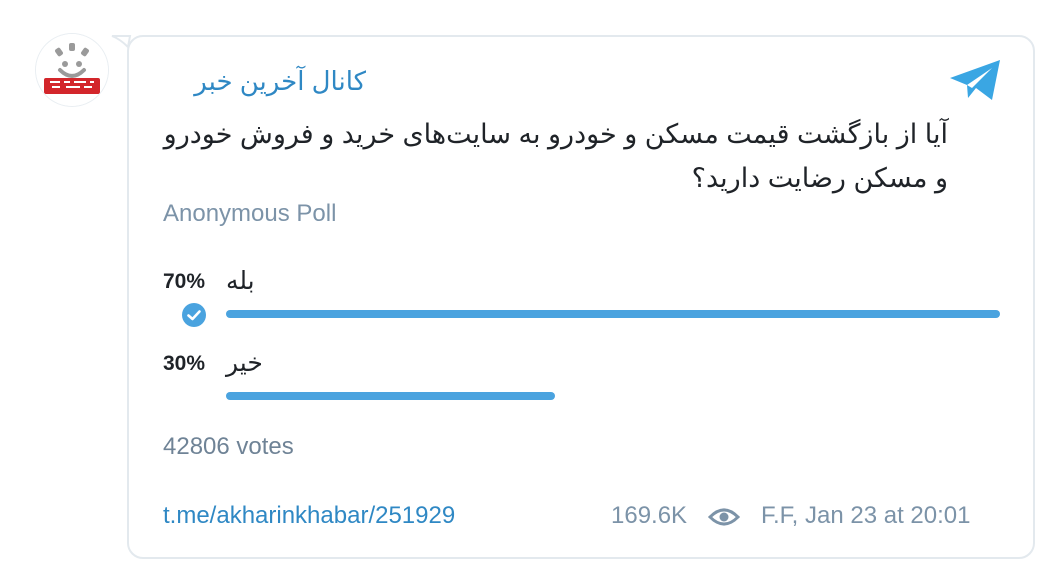 This screenshot has width=1054, height=578. I want to click on check-circle-icon, so click(194, 315).